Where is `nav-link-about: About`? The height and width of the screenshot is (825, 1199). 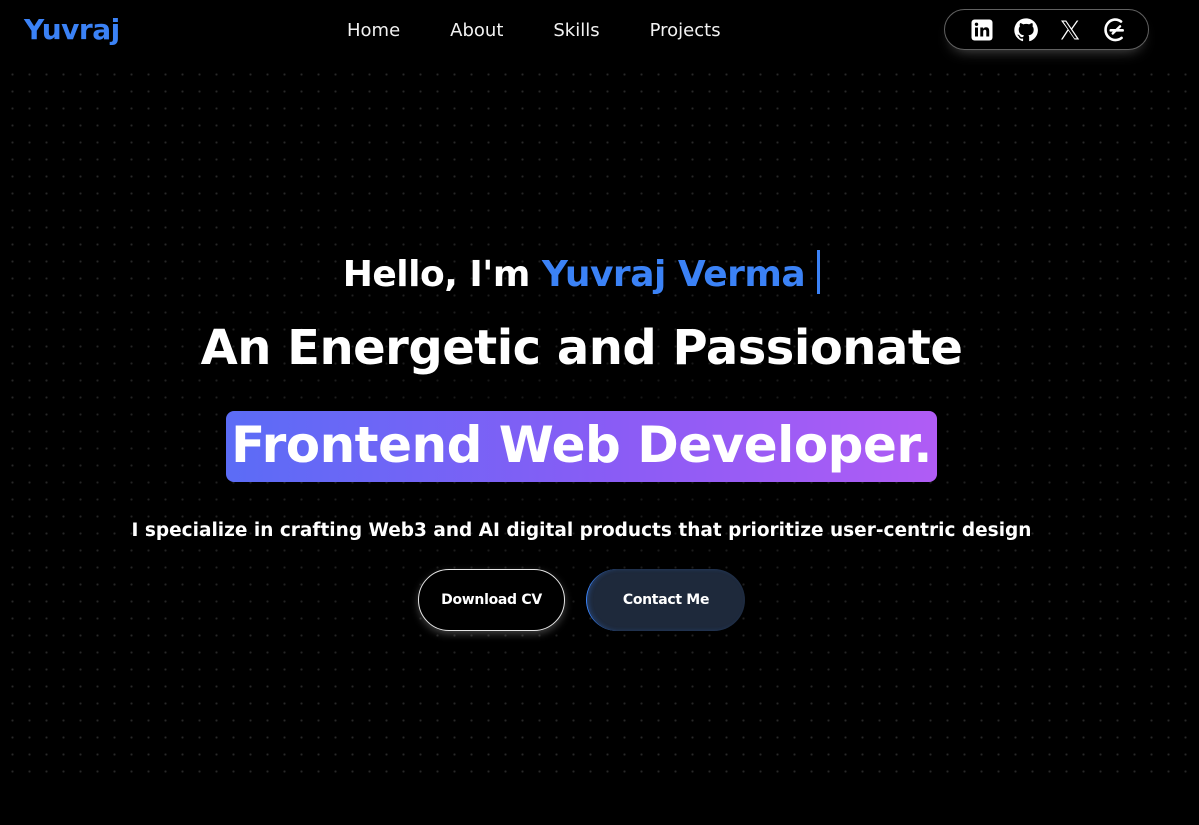 nav-link-about: About is located at coordinates (476, 31).